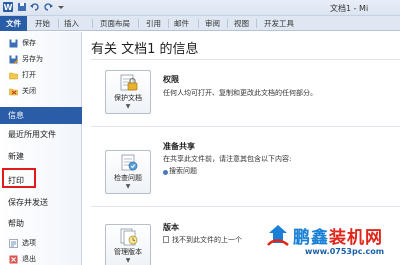 The width and height of the screenshot is (400, 265). Describe the element at coordinates (345, 251) in the screenshot. I see `site-url: www.0753pc.com` at that location.